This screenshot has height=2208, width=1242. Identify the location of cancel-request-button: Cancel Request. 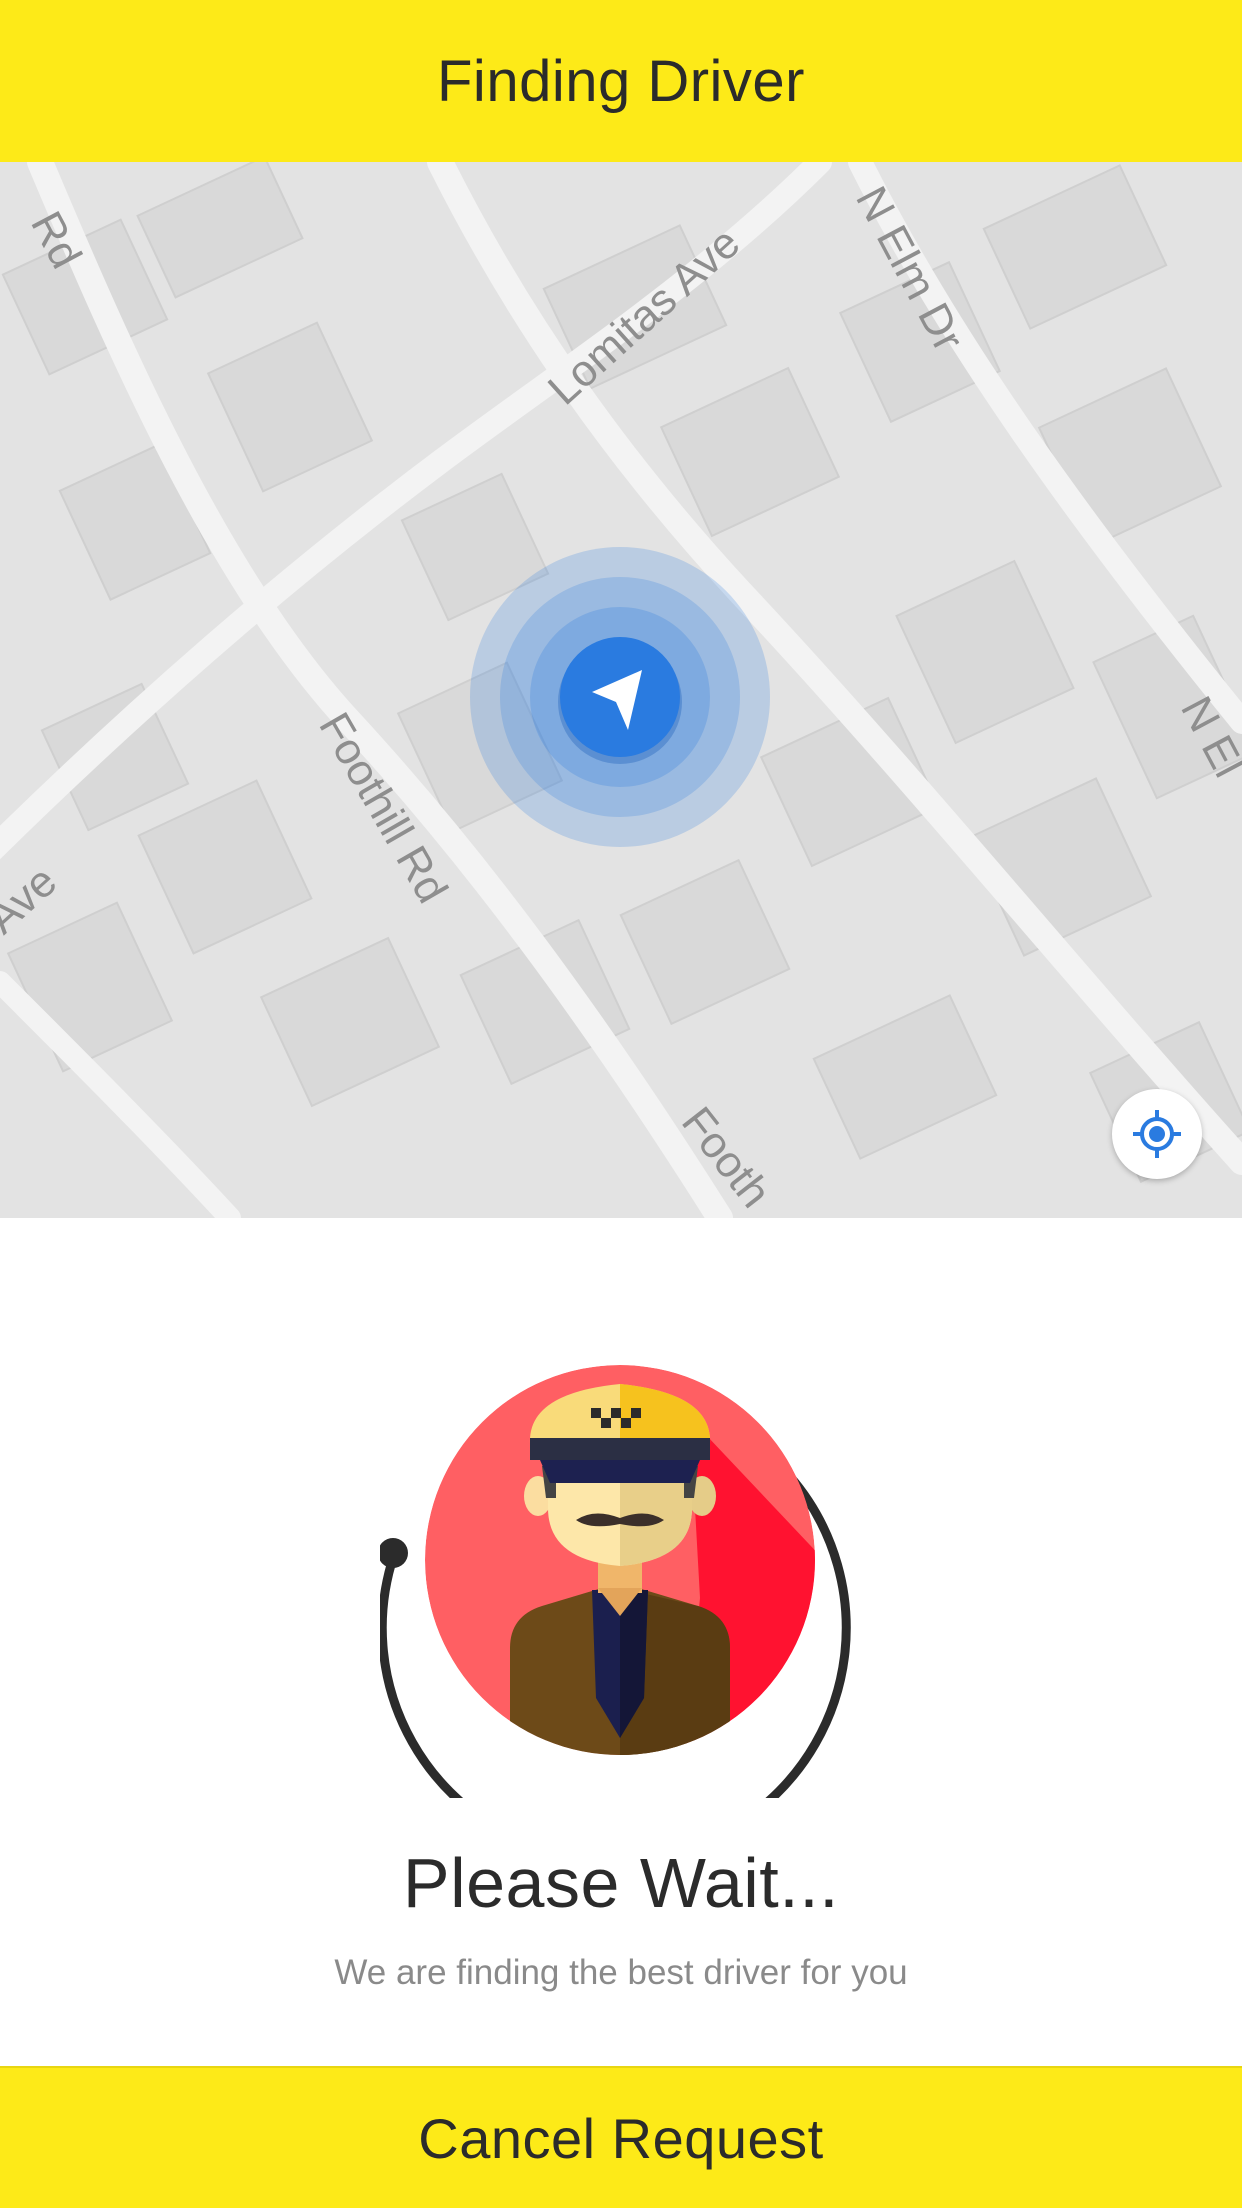
(621, 2137).